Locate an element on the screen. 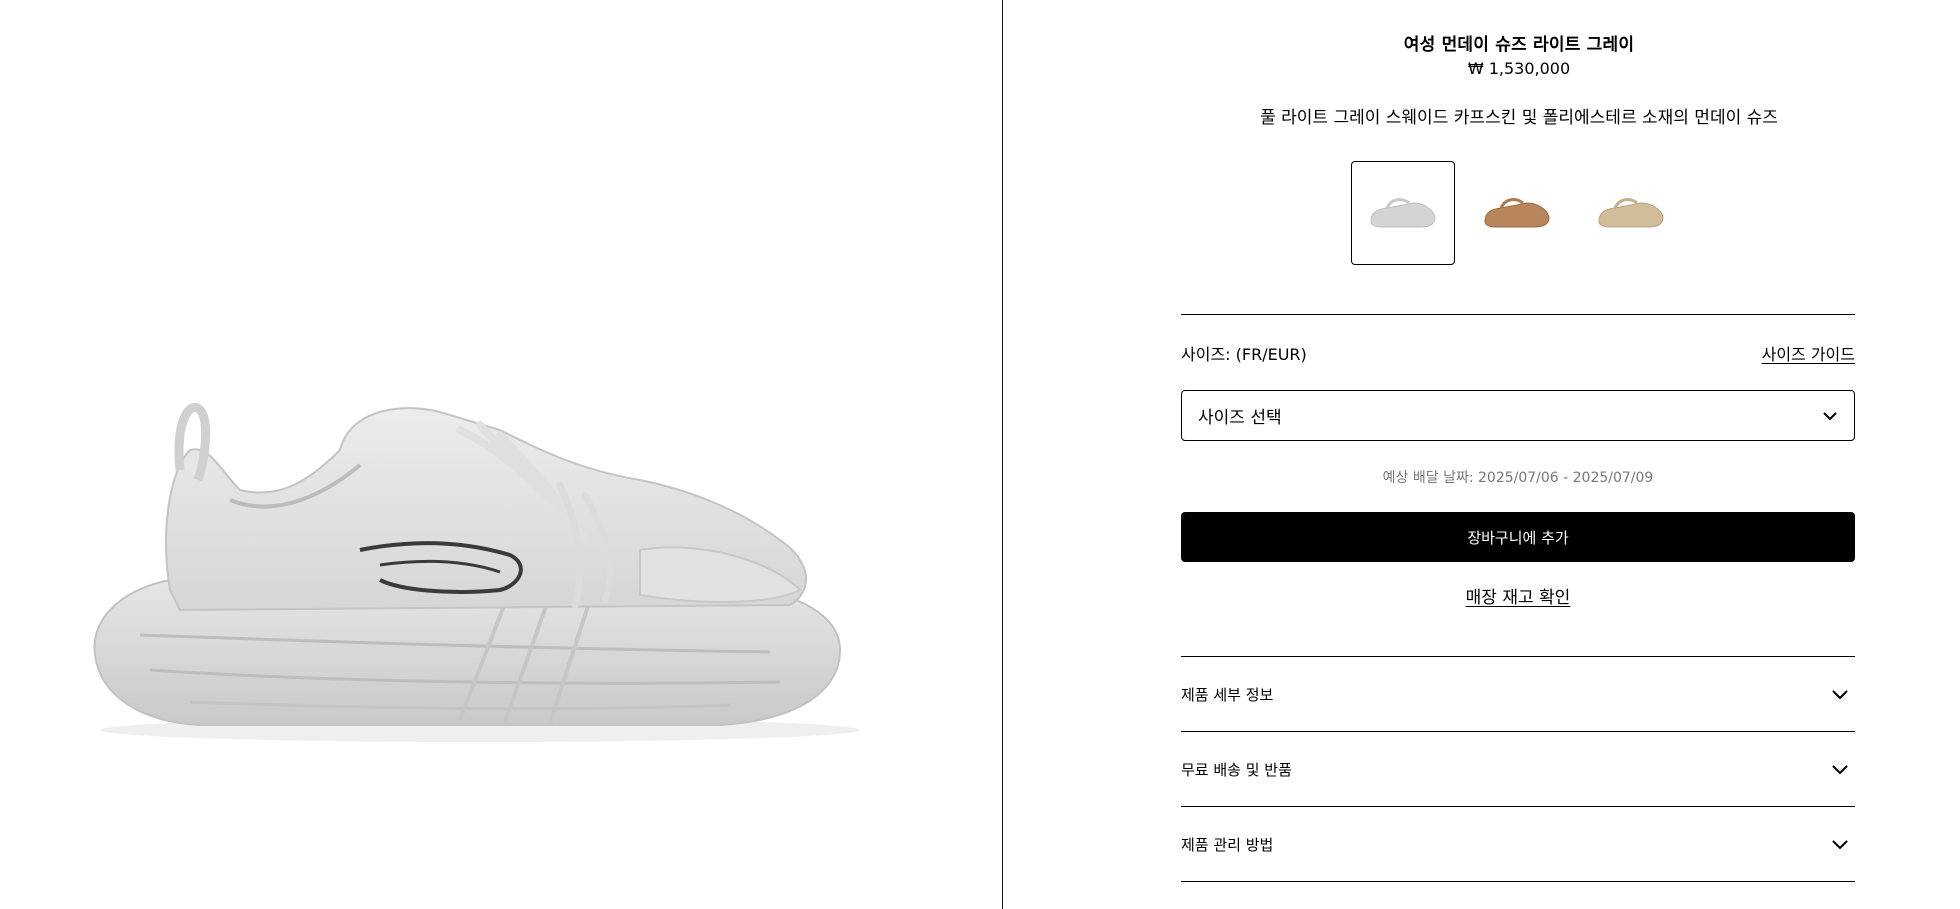  accordion-label: 제품 세부 정보 is located at coordinates (1227, 694).